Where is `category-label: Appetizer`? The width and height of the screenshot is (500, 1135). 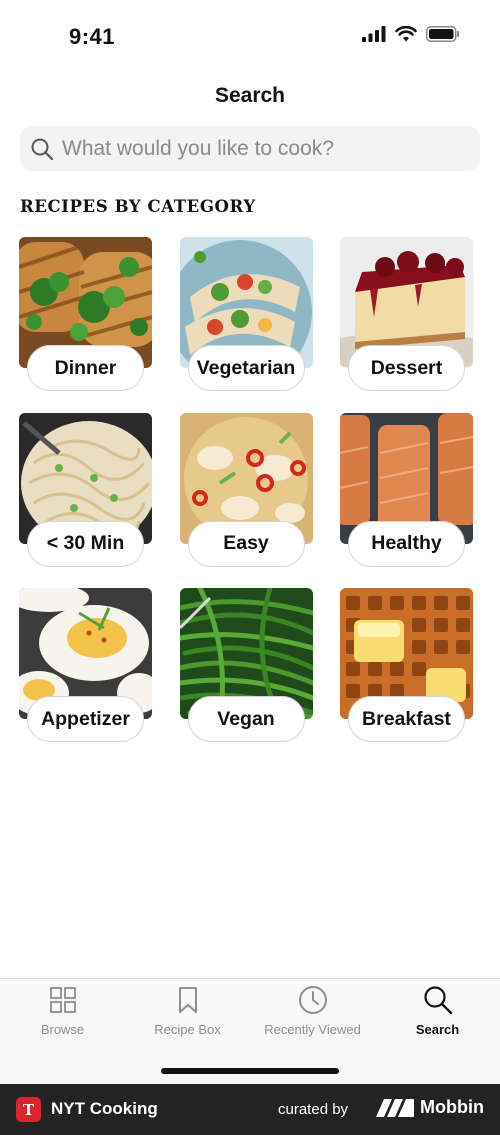
category-label: Appetizer is located at coordinates (85, 719).